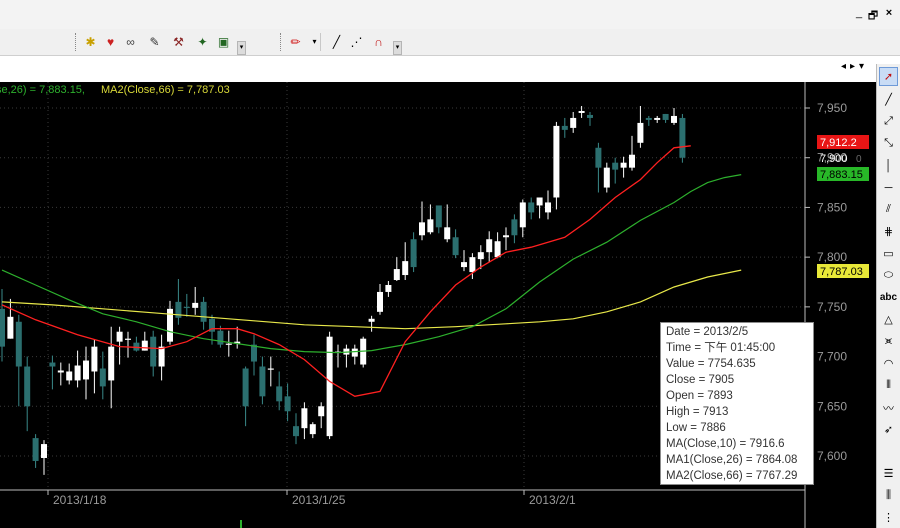 This screenshot has height=528, width=900. I want to click on tooltip-high: High = 7913, so click(697, 412).